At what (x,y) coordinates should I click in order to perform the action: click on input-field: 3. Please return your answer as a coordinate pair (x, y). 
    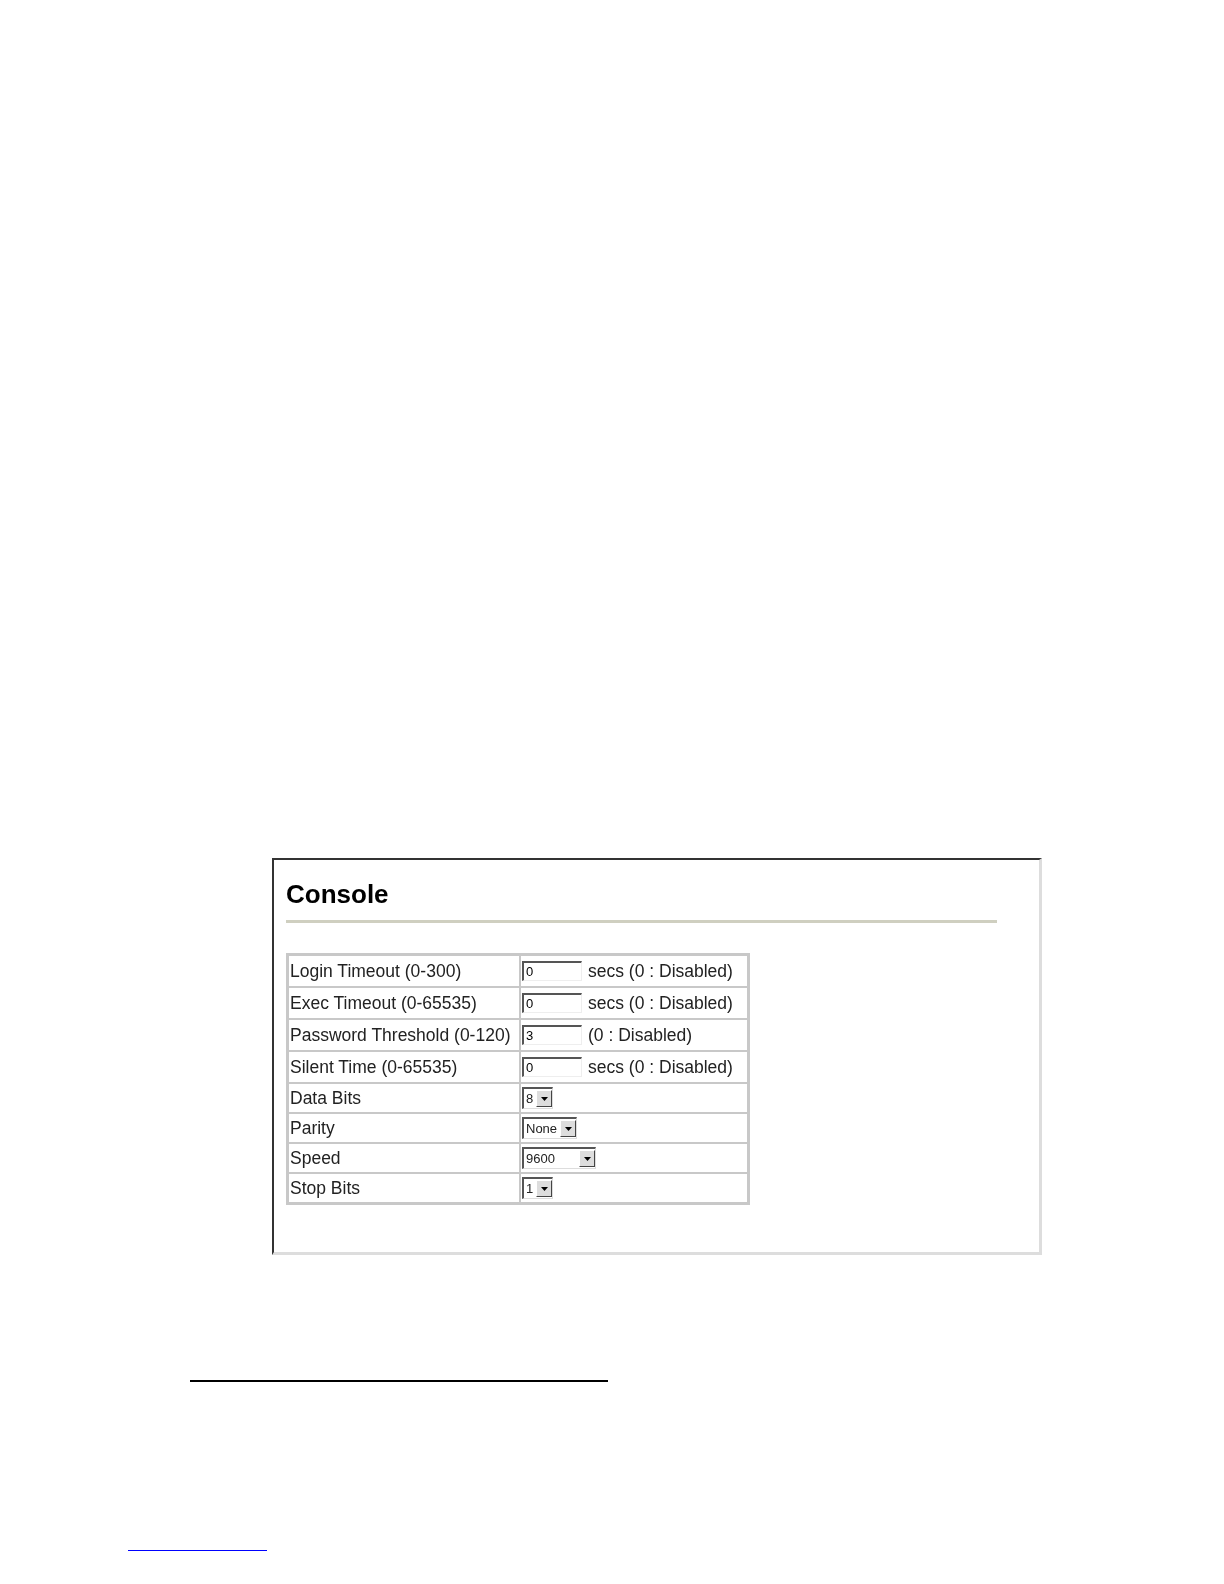
    Looking at the image, I should click on (552, 1035).